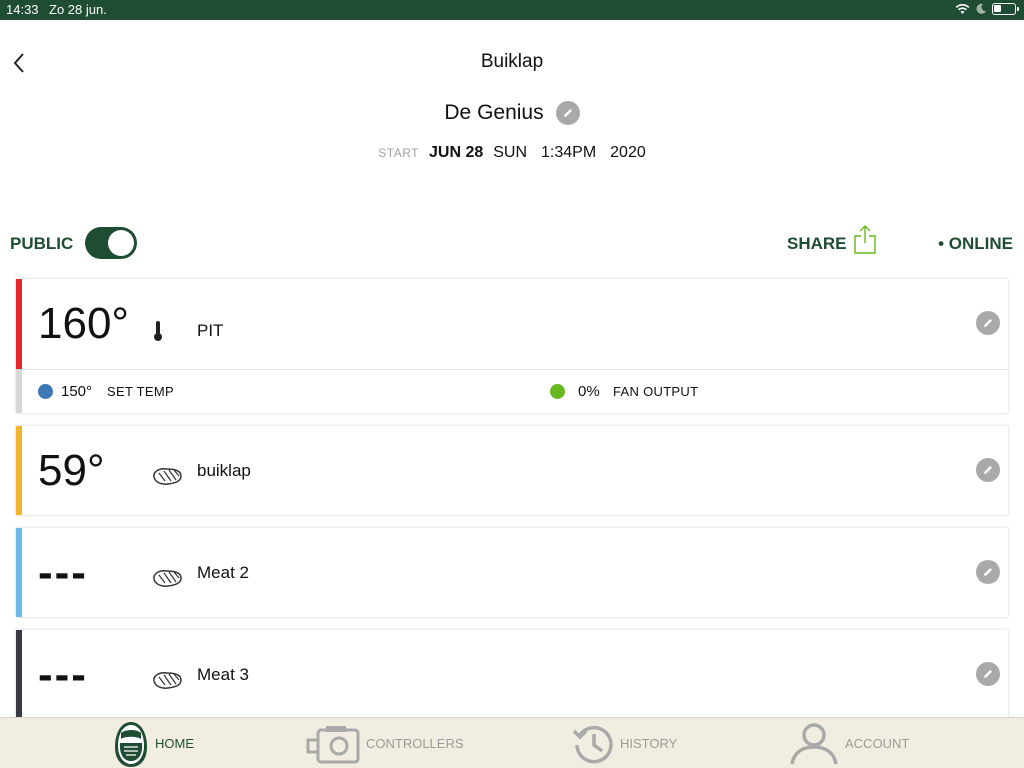  What do you see at coordinates (592, 744) in the screenshot?
I see `history-icon` at bounding box center [592, 744].